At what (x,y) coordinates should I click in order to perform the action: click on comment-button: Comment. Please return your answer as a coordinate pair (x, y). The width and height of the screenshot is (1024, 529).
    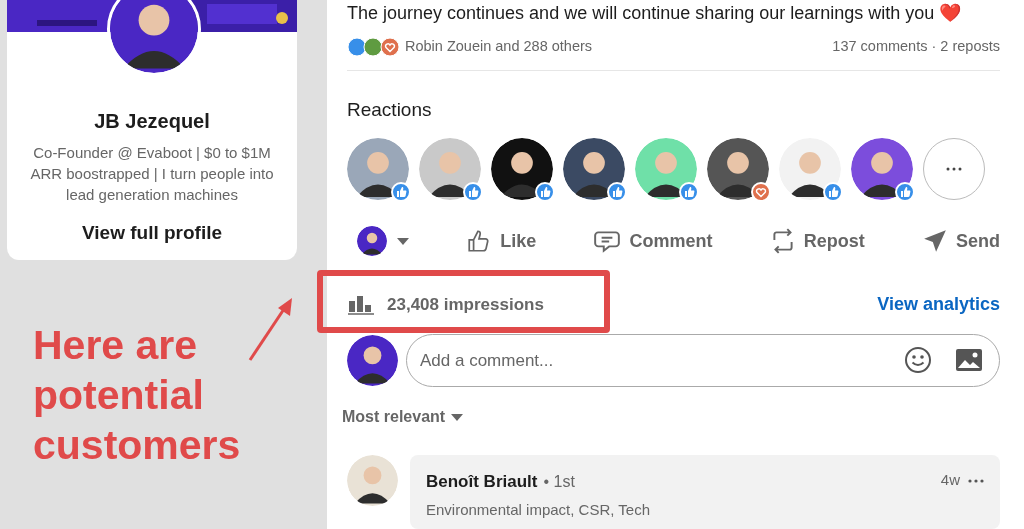
    Looking at the image, I should click on (653, 241).